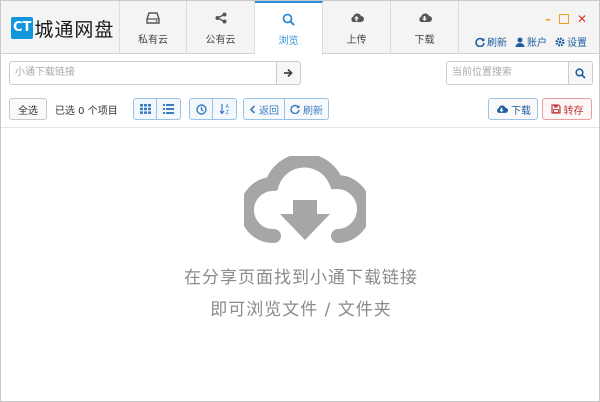  I want to click on selected-count: 已选 0 个项目, so click(86, 111).